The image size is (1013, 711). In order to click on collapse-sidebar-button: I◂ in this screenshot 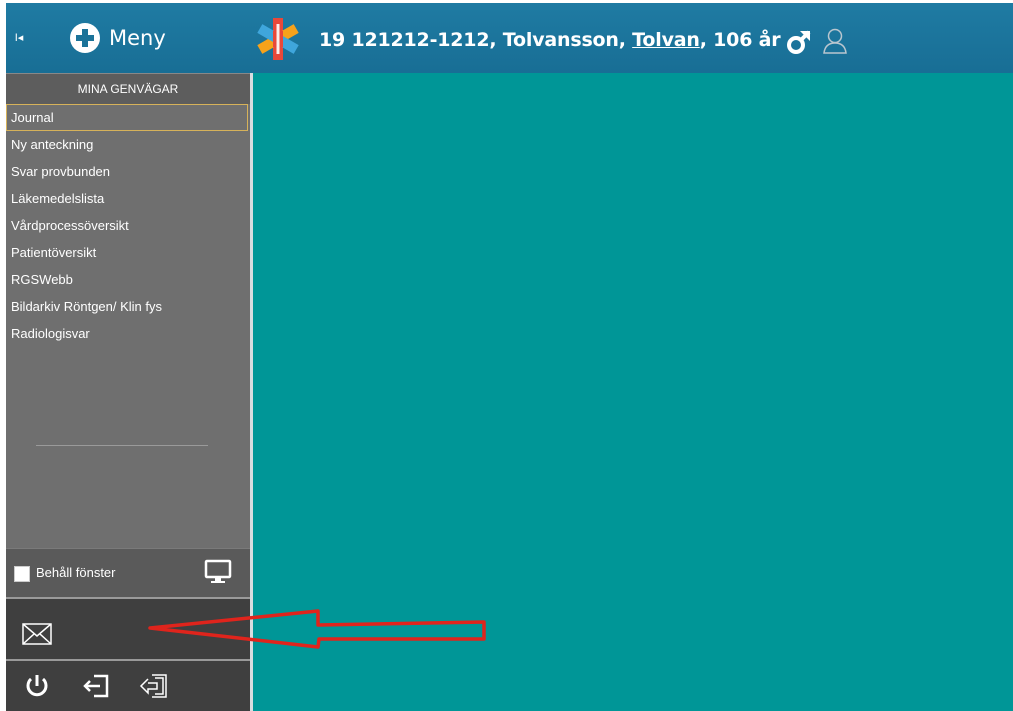, I will do `click(19, 38)`.